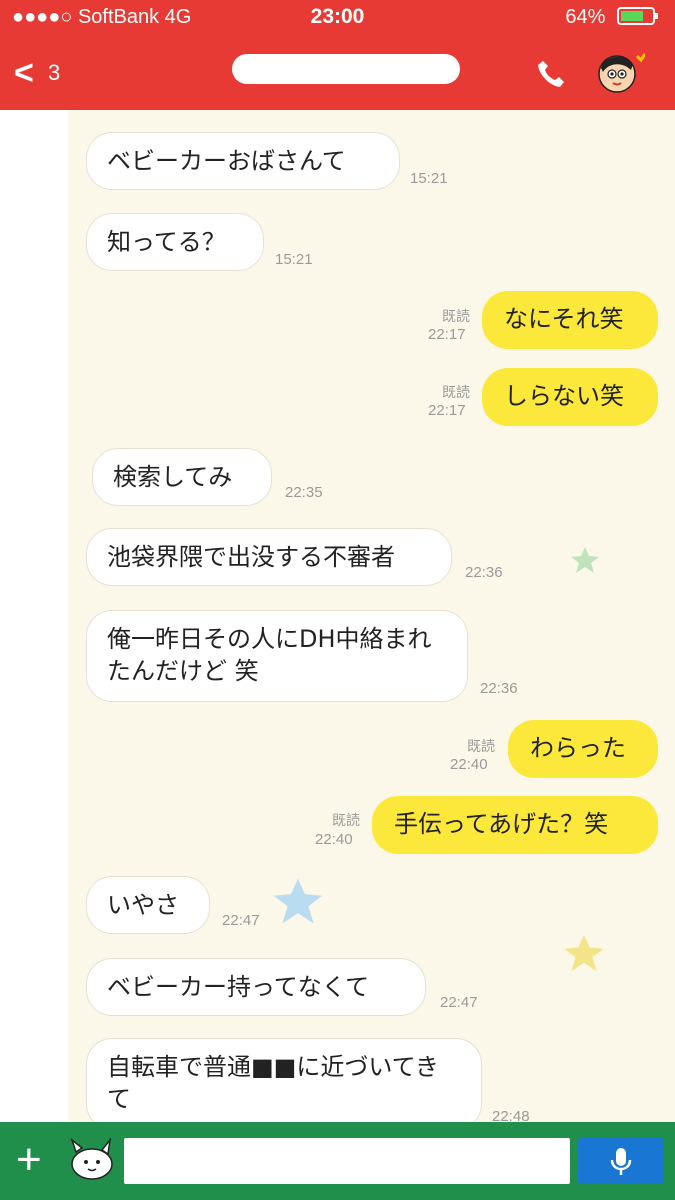 This screenshot has width=675, height=1200. I want to click on message-text: いやさ, so click(143, 905).